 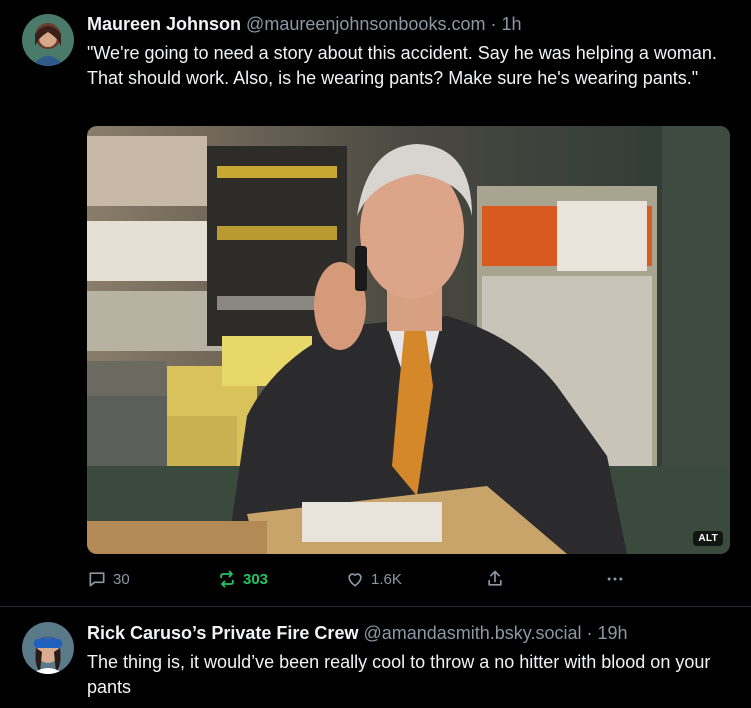 What do you see at coordinates (97, 579) in the screenshot?
I see `reply-icon` at bounding box center [97, 579].